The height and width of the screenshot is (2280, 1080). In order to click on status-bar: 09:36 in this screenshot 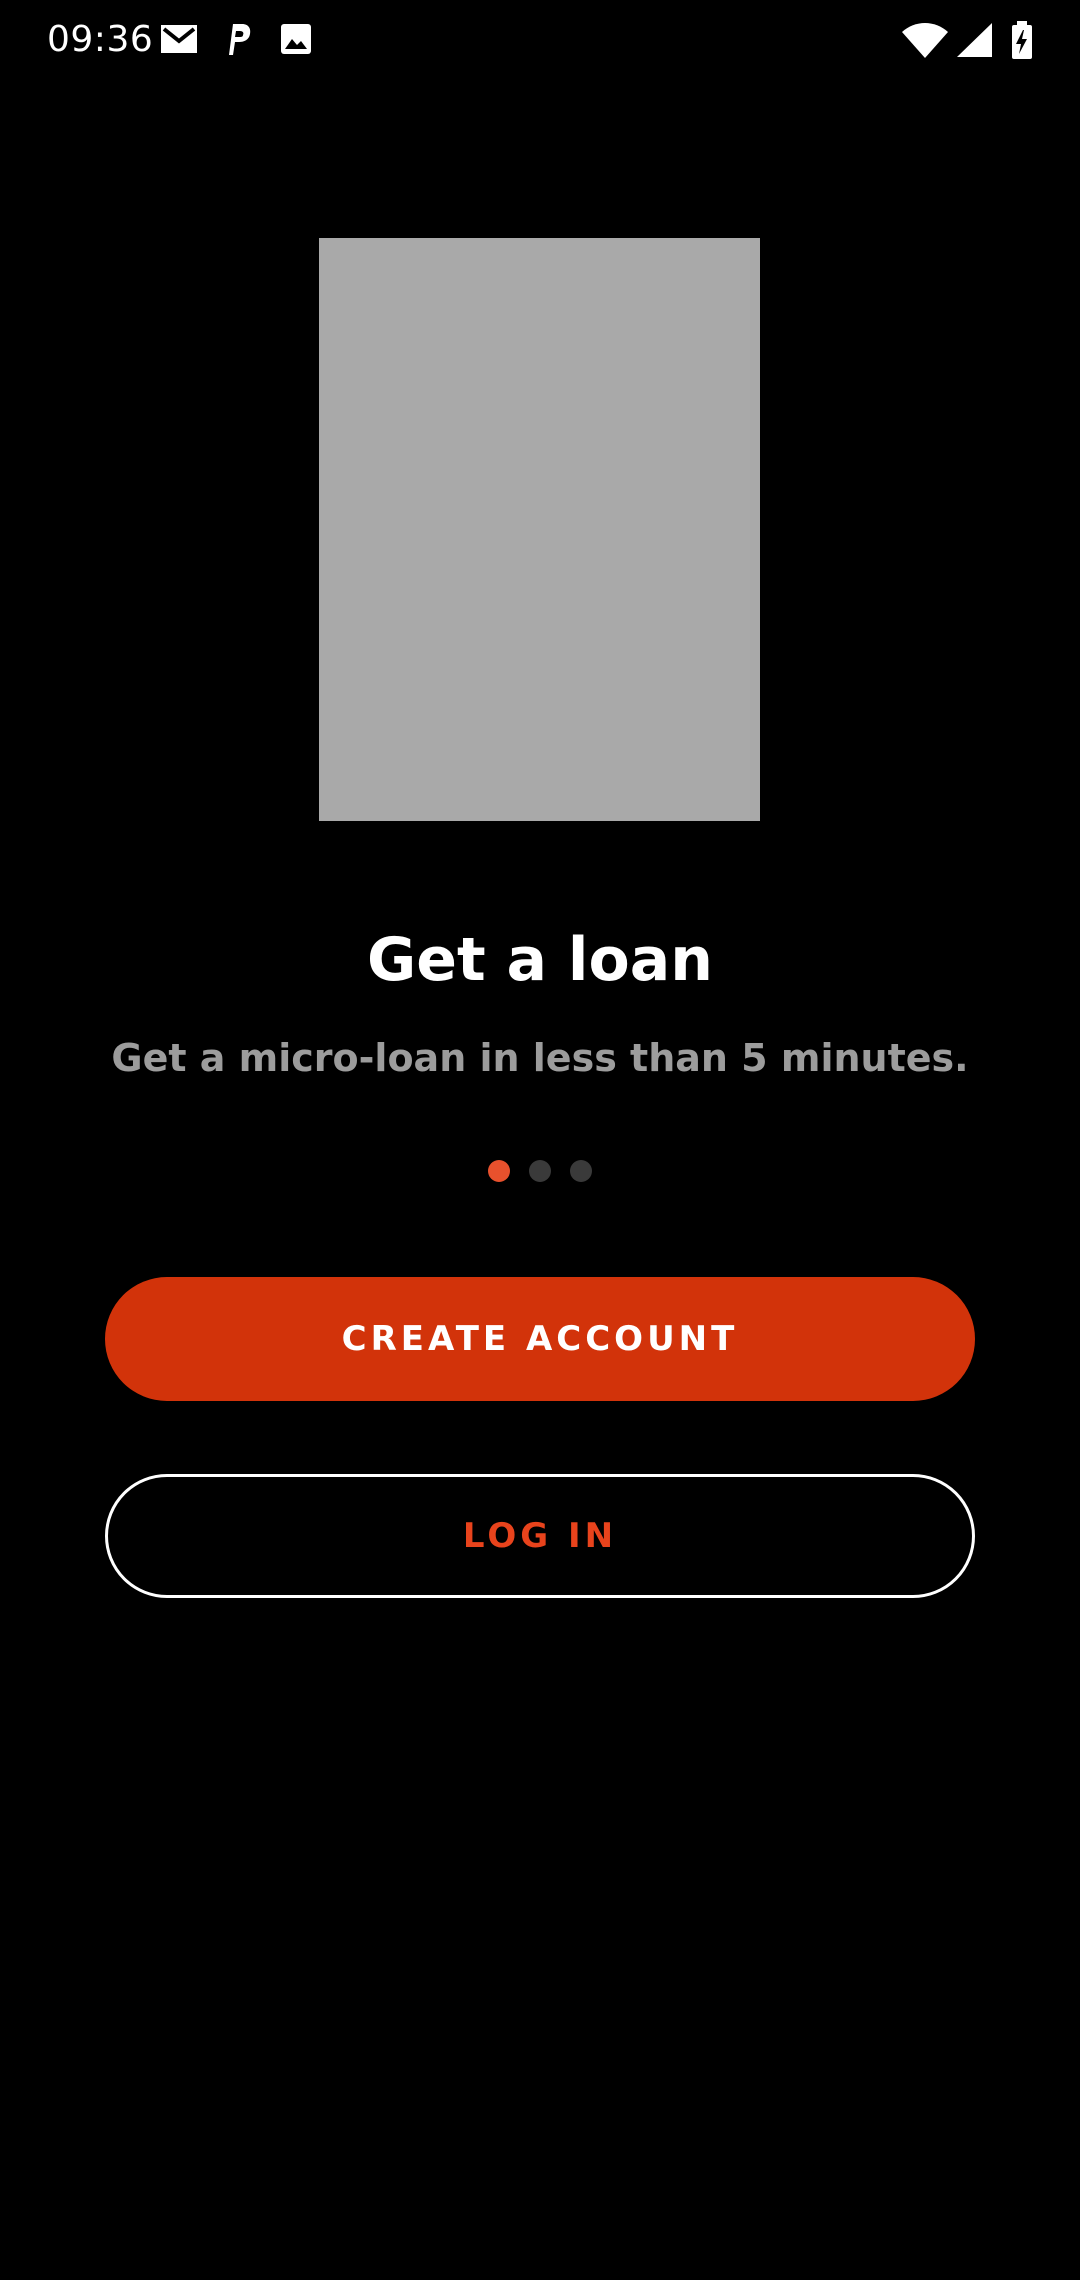, I will do `click(540, 40)`.